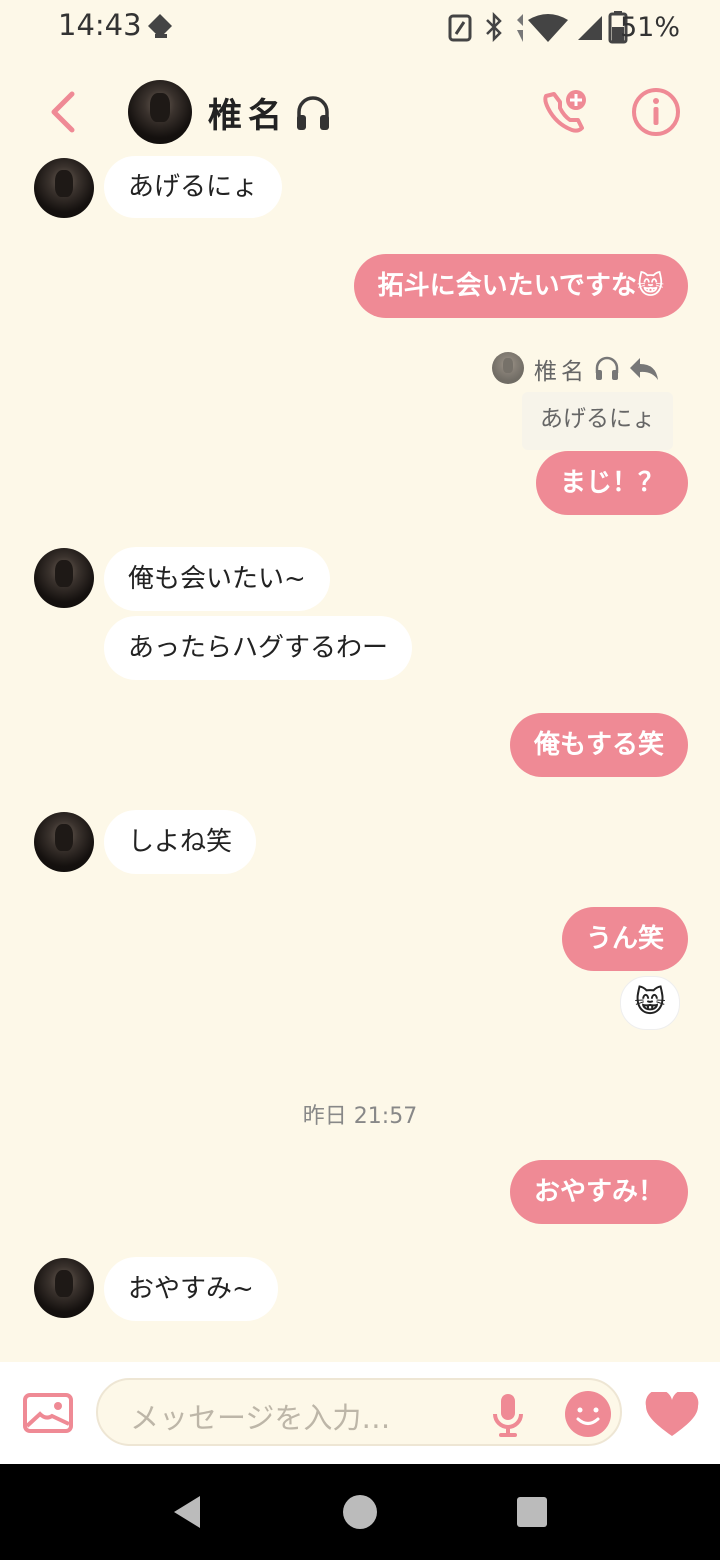 This screenshot has height=1560, width=720. Describe the element at coordinates (644, 369) in the screenshot. I see `reply-icon` at that location.